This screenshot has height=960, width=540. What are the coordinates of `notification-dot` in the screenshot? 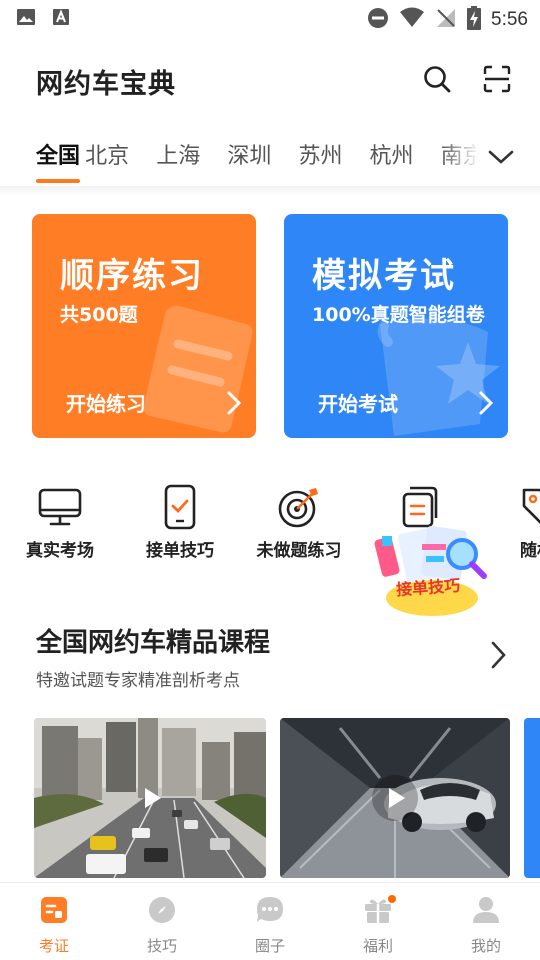 It's located at (392, 899).